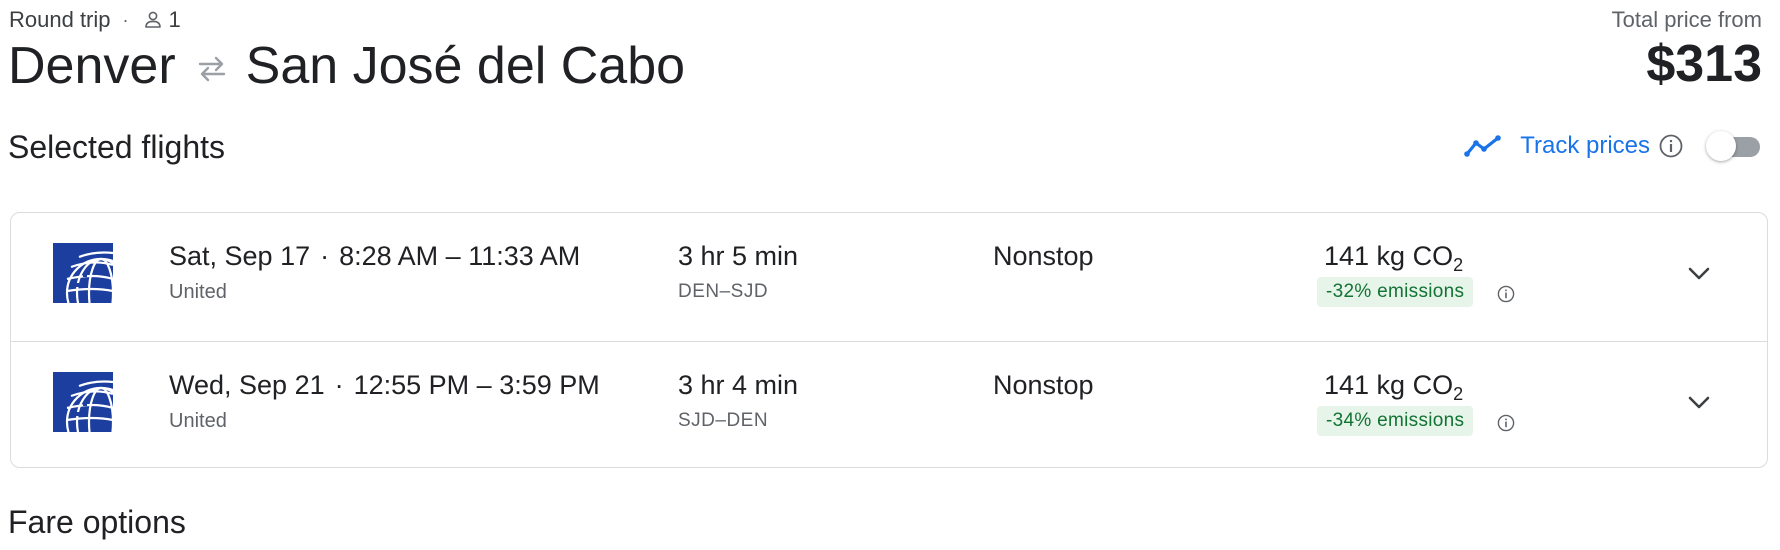  I want to click on flight-date: Sat, Sep 17, so click(240, 256).